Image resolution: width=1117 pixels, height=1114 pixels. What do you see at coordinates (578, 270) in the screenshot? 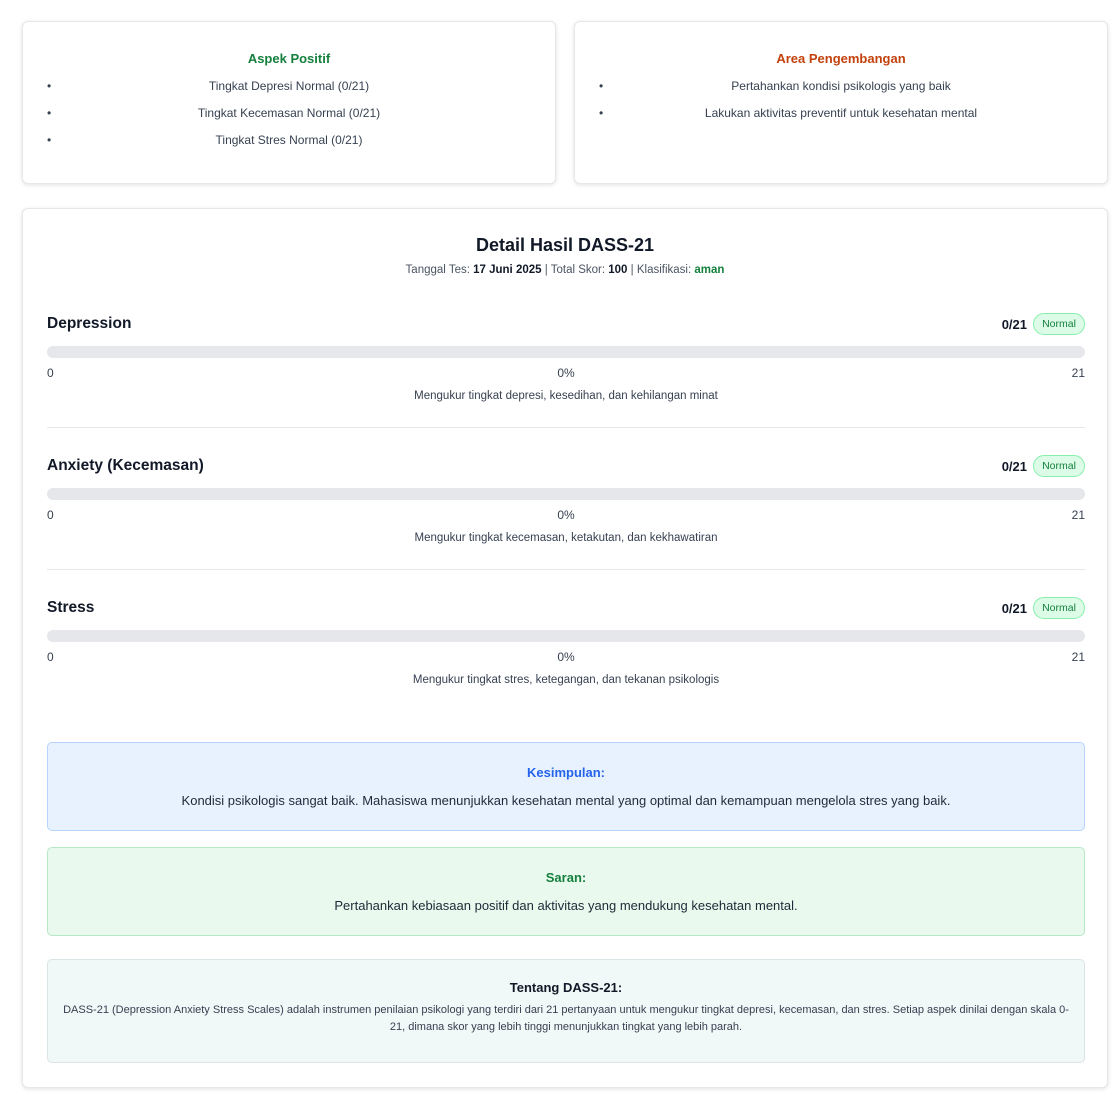
I see `total-label: Total Skor:` at bounding box center [578, 270].